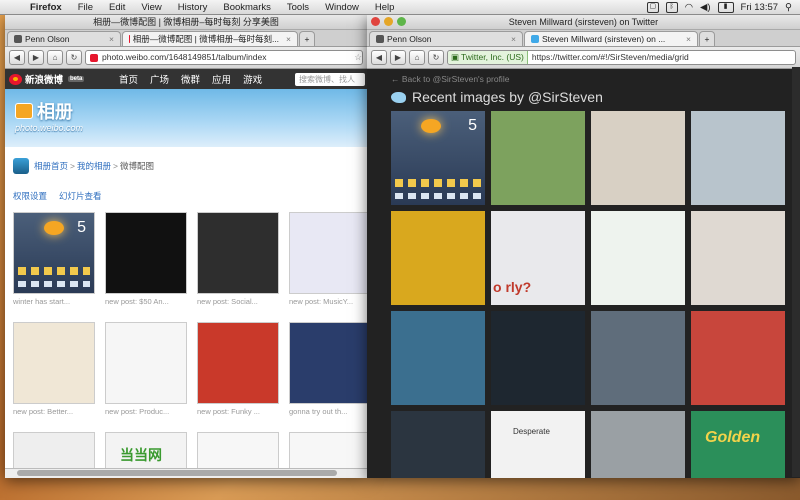  What do you see at coordinates (298, 7) in the screenshot?
I see `menu-tools: Tools` at bounding box center [298, 7].